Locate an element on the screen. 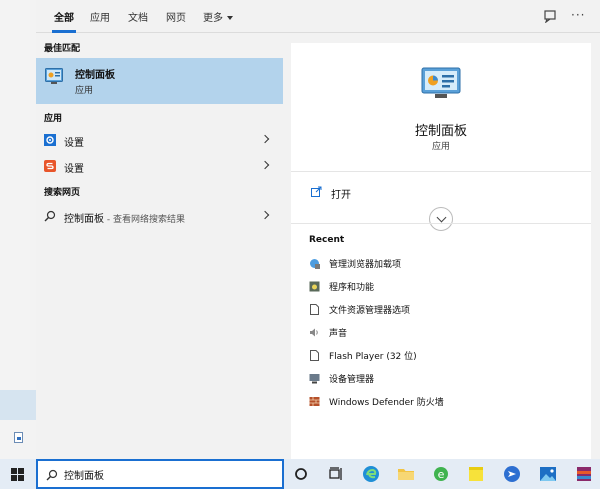  list-item-web-search: 控制面板 - 查看网络搜索结果 is located at coordinates (159, 216).